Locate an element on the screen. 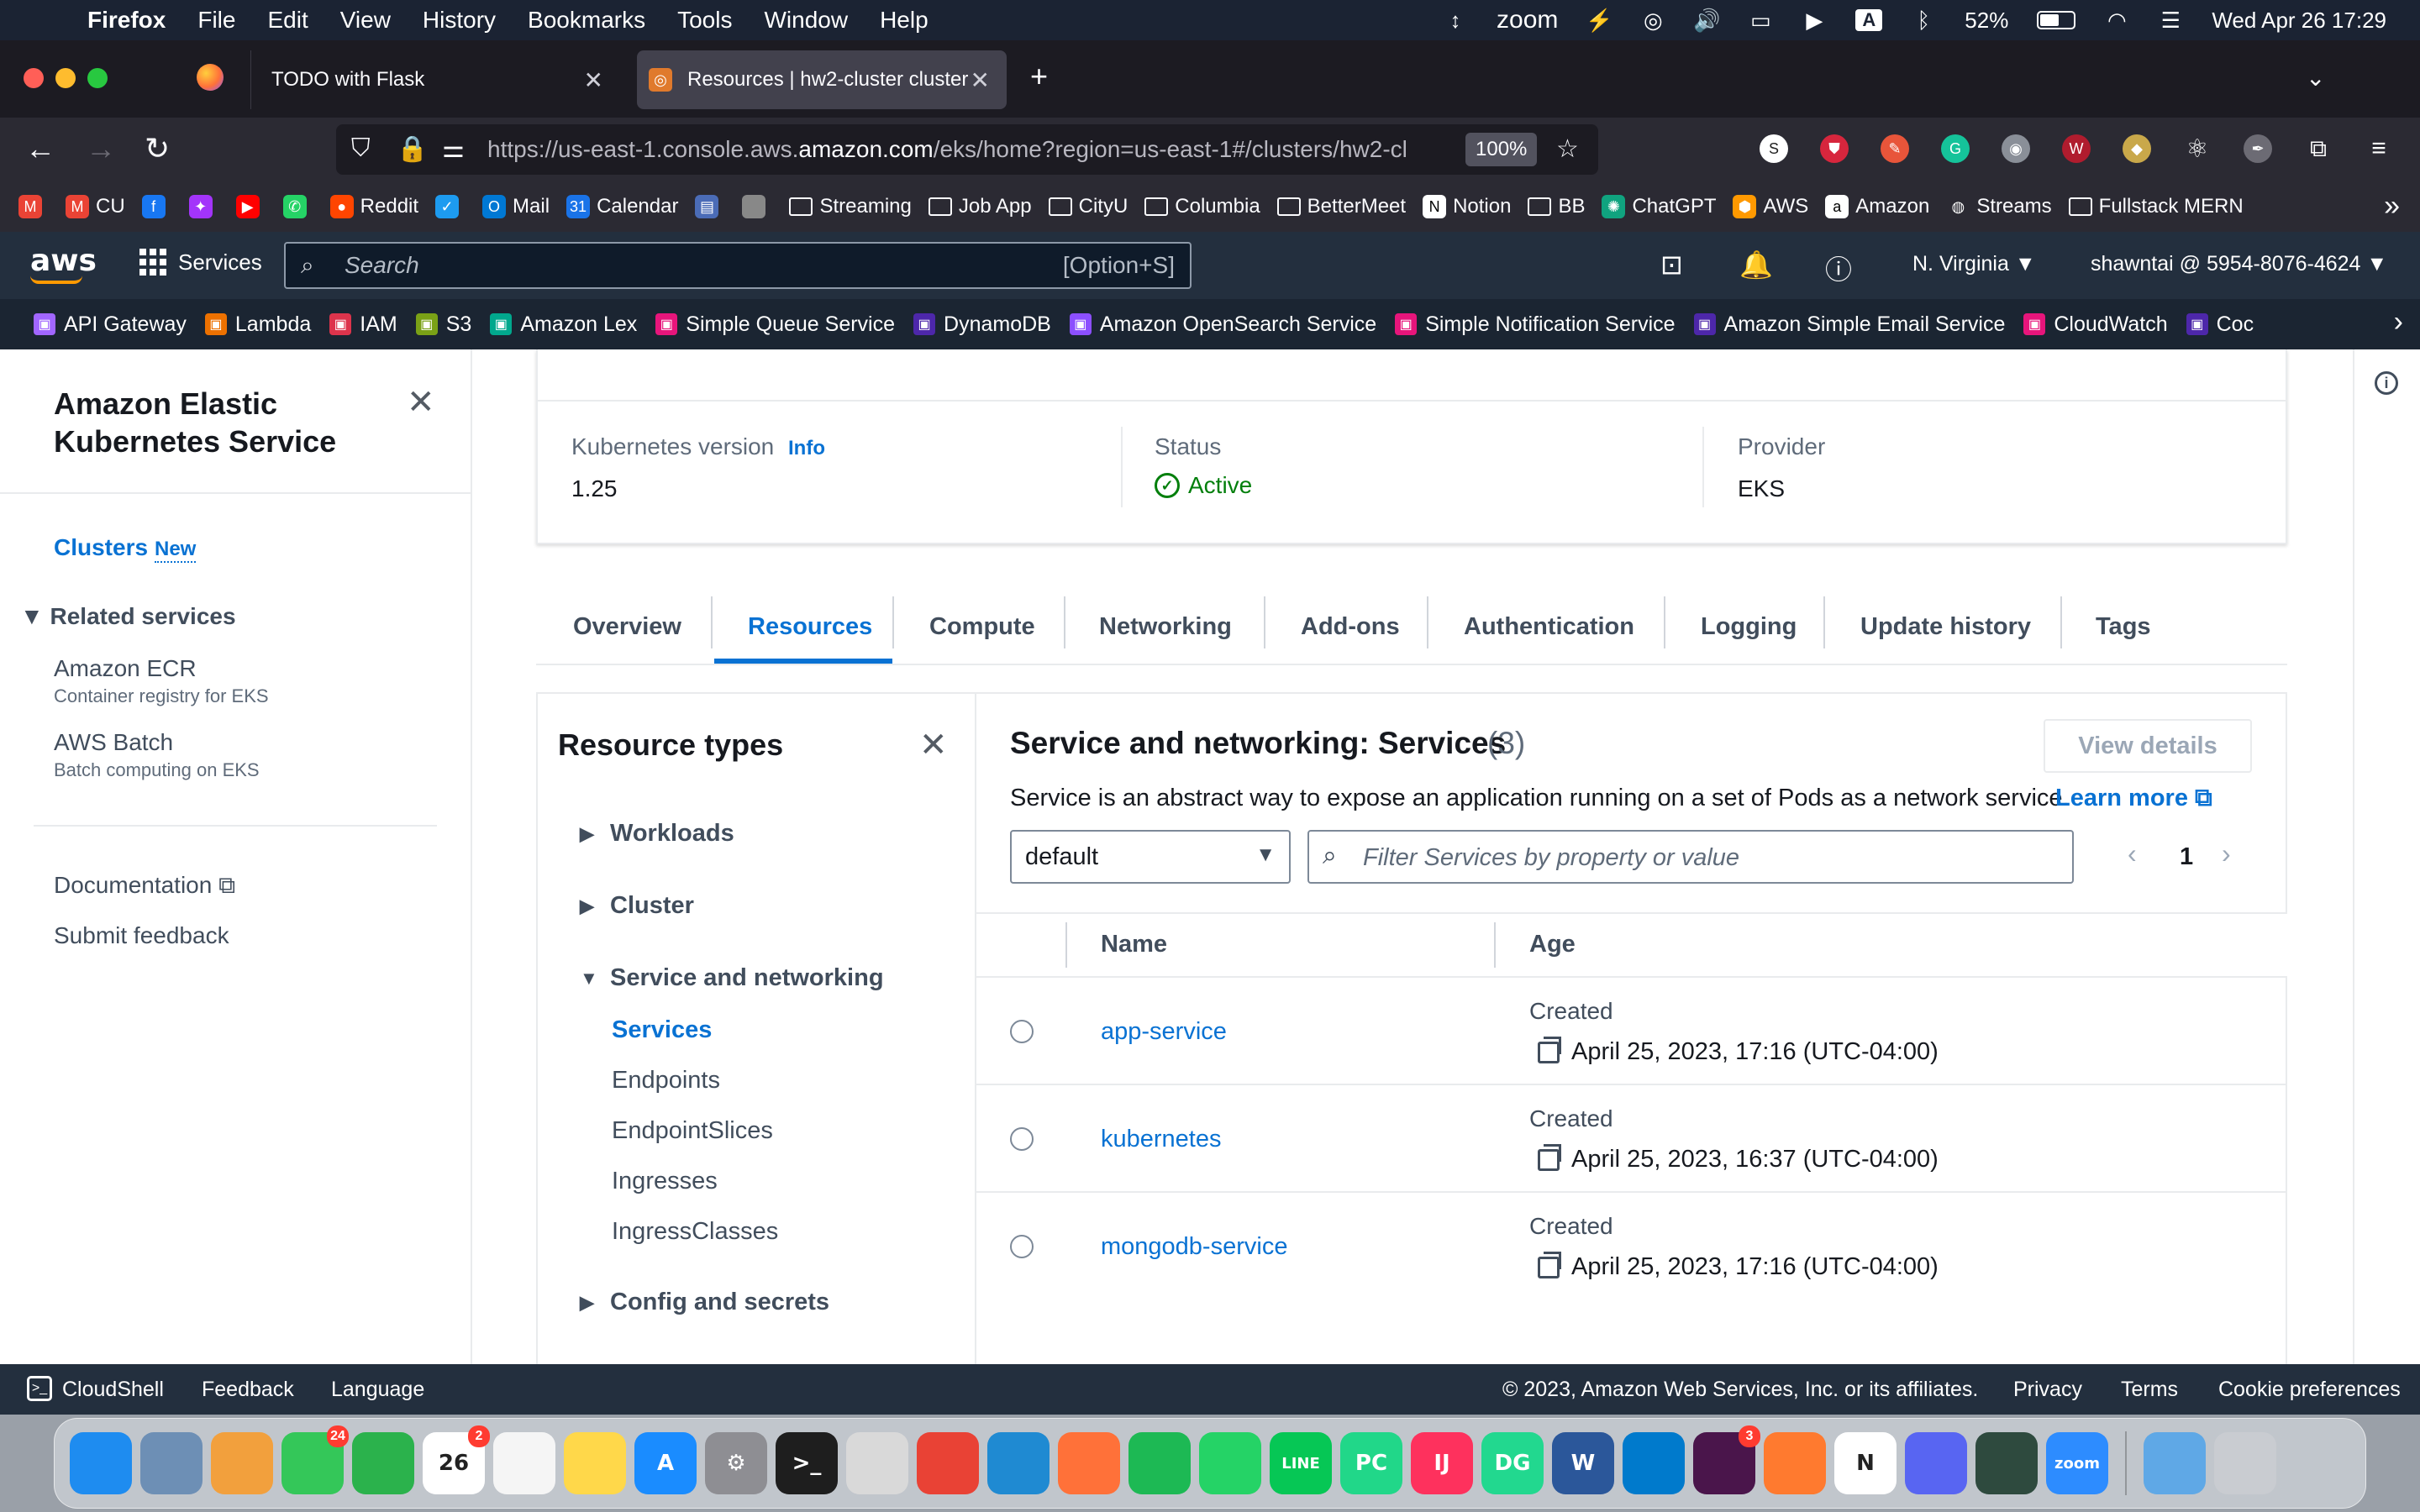  script-editor-icon is located at coordinates (877, 1463).